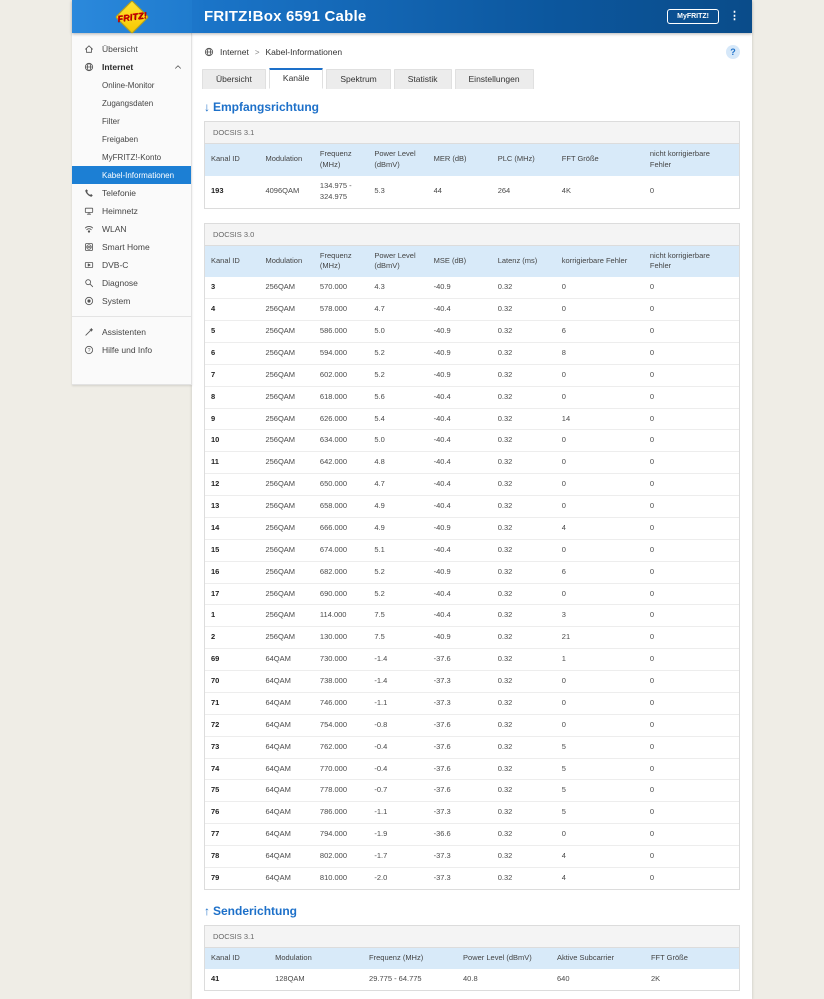 The height and width of the screenshot is (999, 824). Describe the element at coordinates (89, 193) in the screenshot. I see `phone-icon` at that location.